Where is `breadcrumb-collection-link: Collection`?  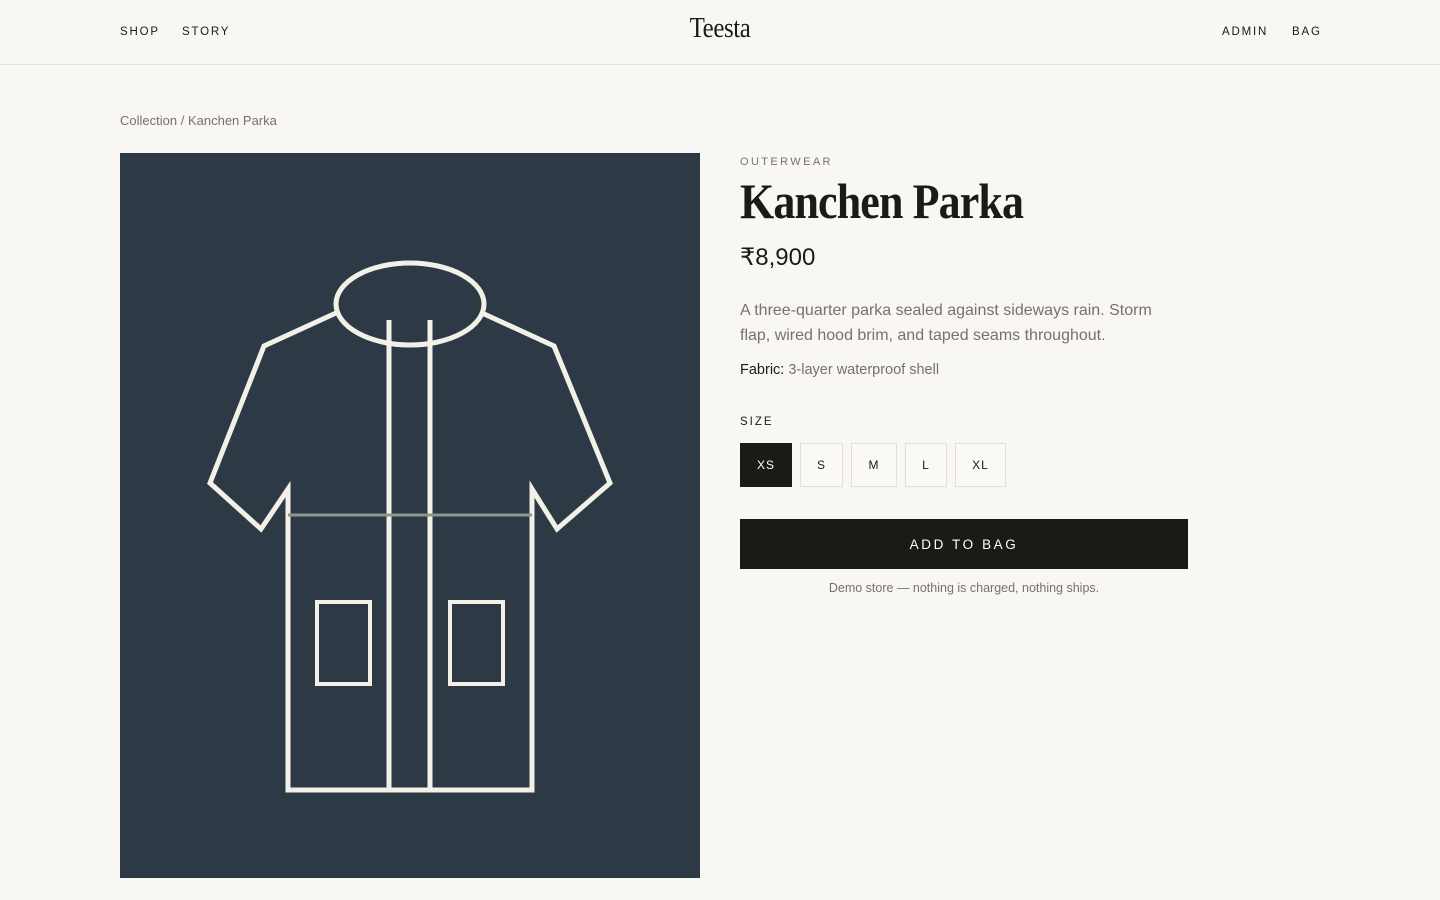 breadcrumb-collection-link: Collection is located at coordinates (148, 120).